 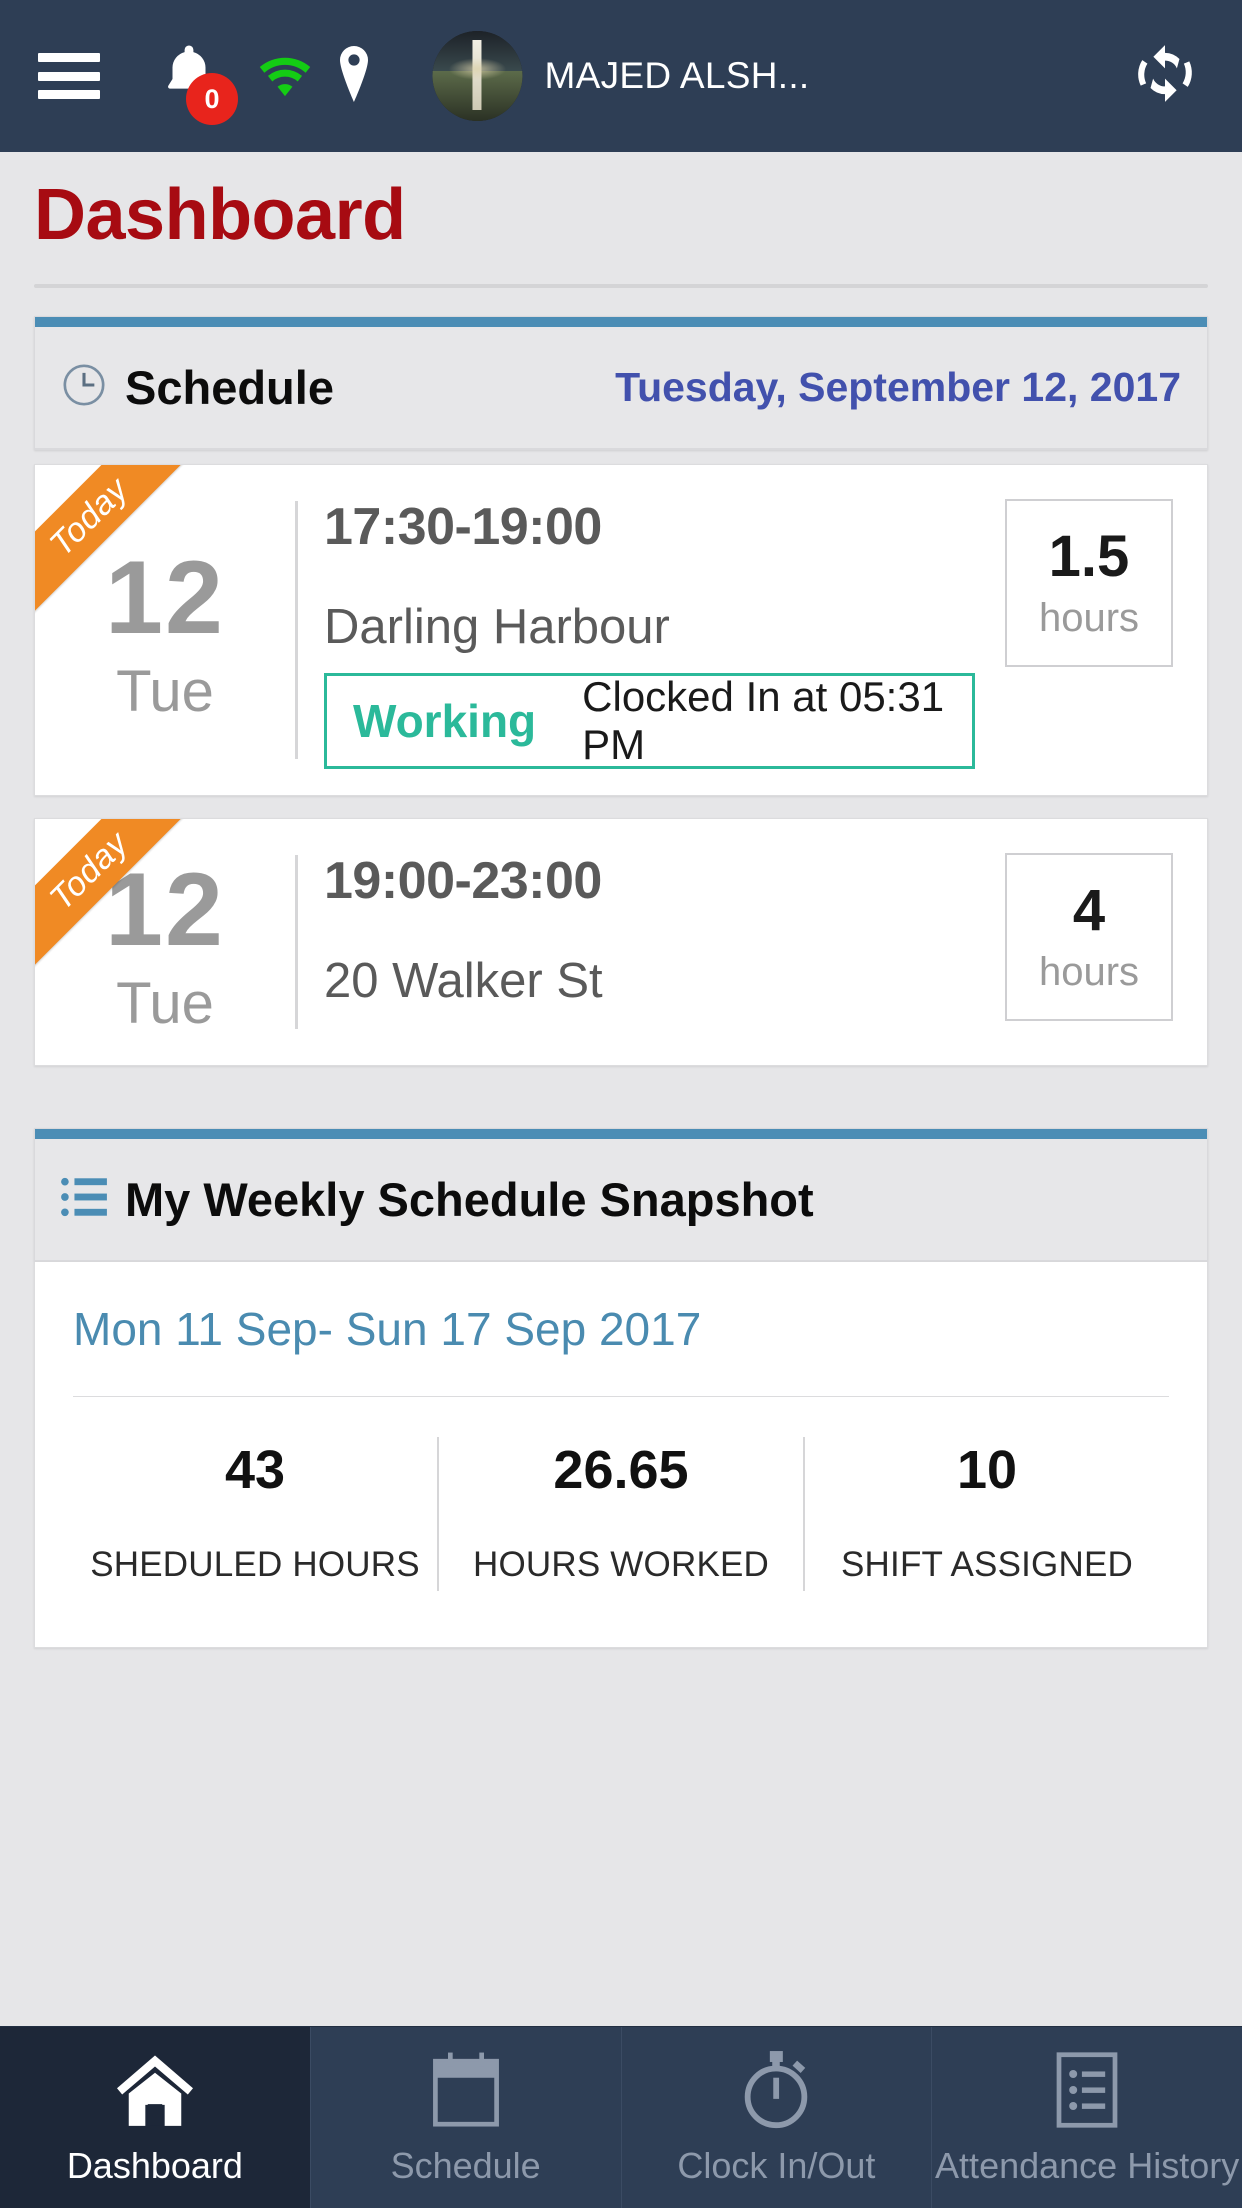 What do you see at coordinates (69, 76) in the screenshot?
I see `hamburger-menu-icon` at bounding box center [69, 76].